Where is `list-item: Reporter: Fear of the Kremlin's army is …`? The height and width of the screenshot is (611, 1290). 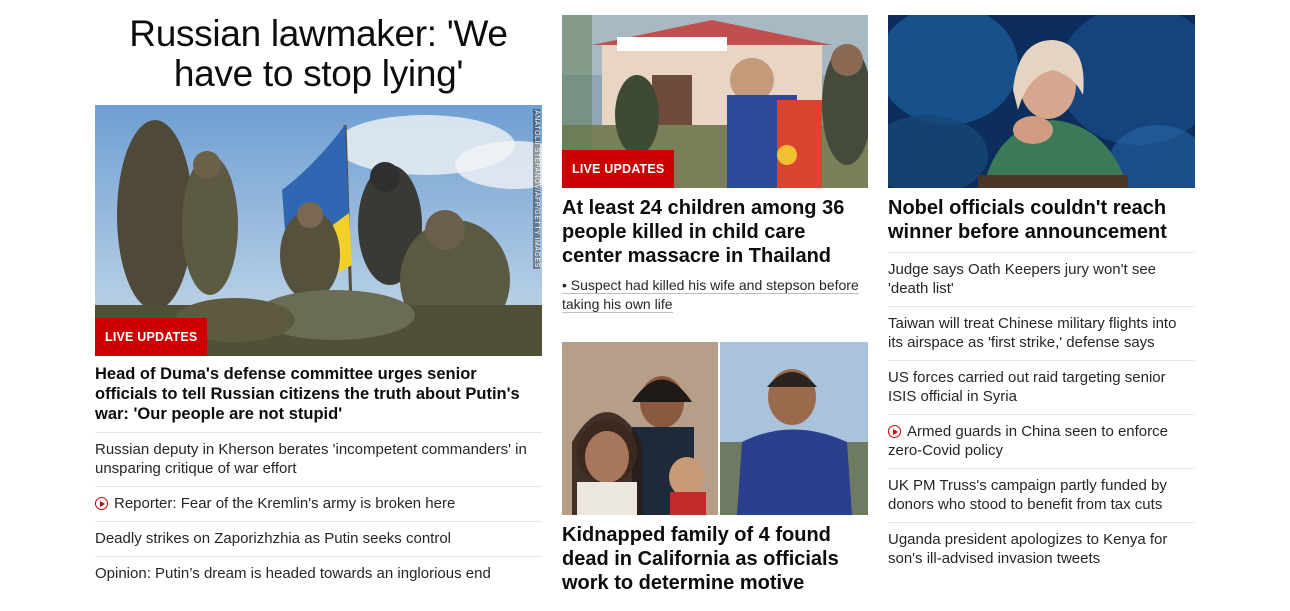 list-item: Reporter: Fear of the Kremlin's army is … is located at coordinates (318, 503).